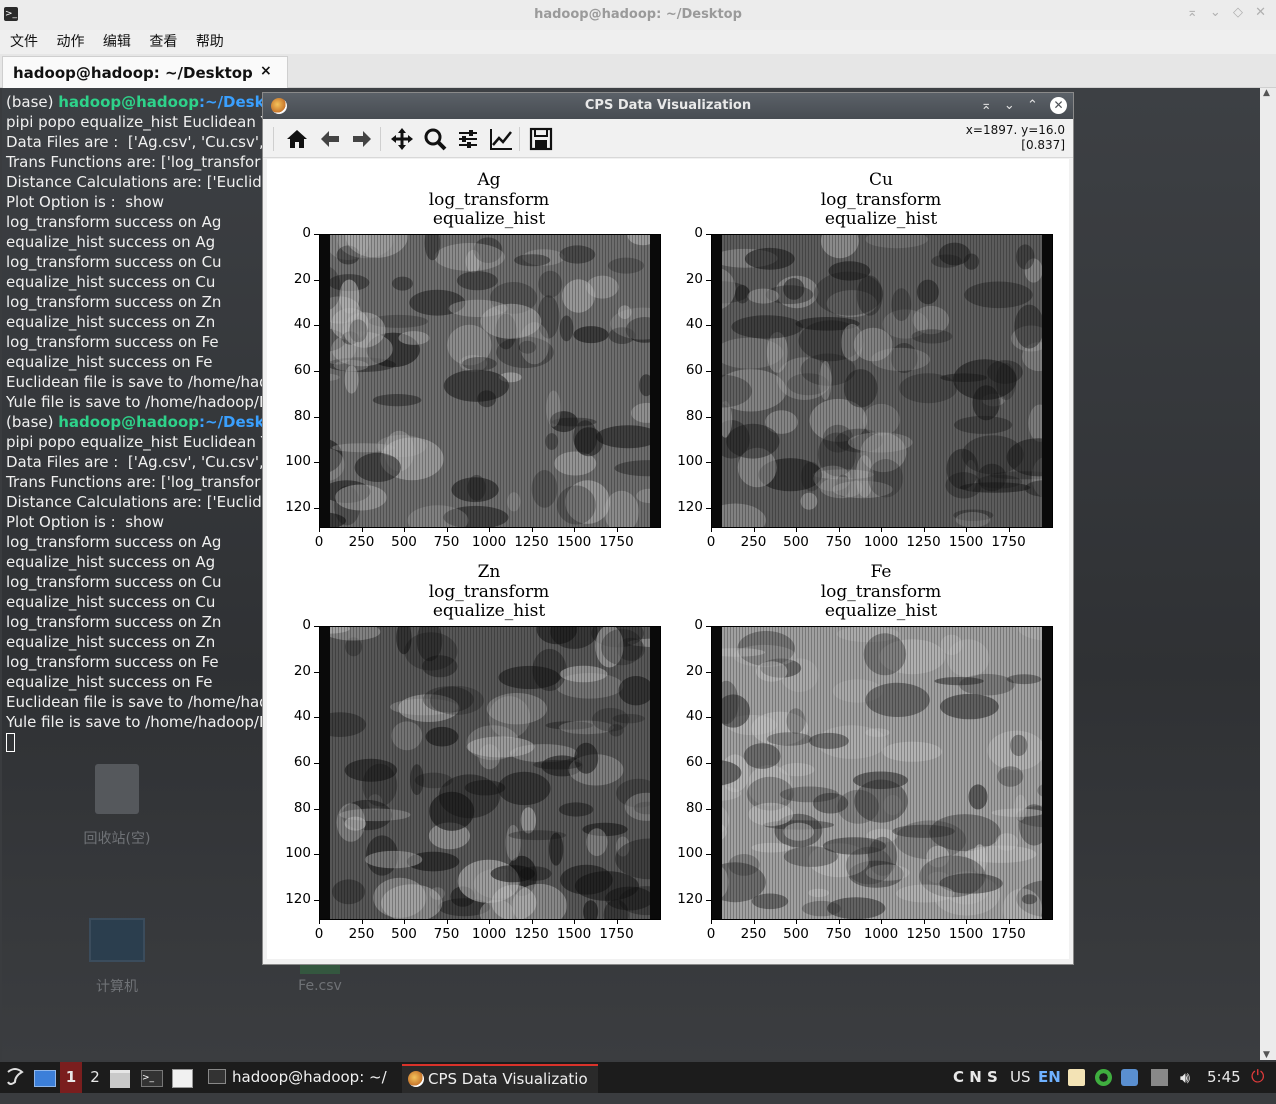 The image size is (1276, 1104). I want to click on x-tick-label: 1500, so click(966, 542).